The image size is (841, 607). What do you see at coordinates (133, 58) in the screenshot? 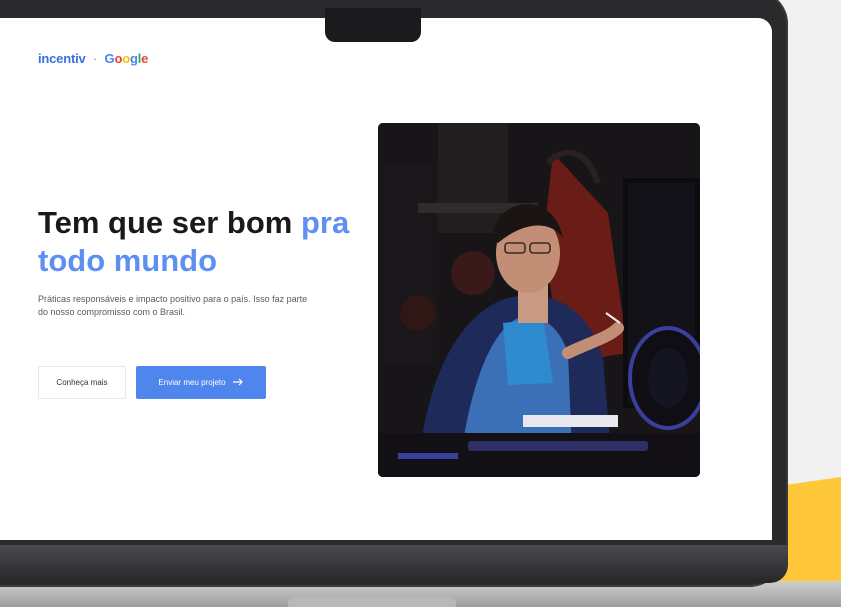
I see `partner-letter: g` at bounding box center [133, 58].